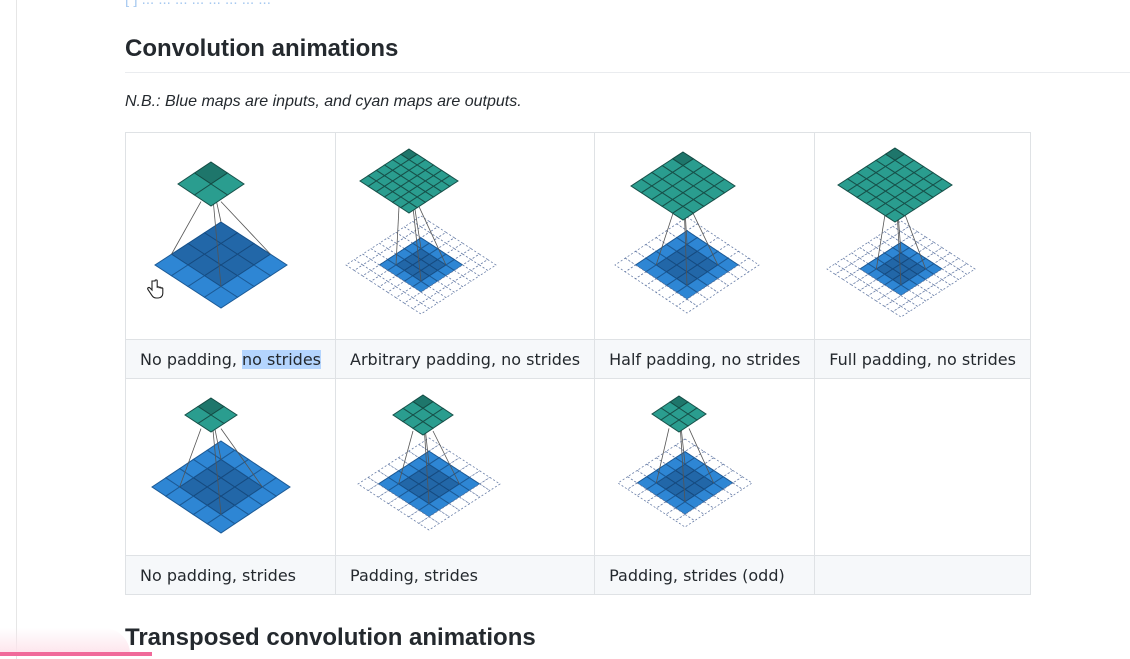  Describe the element at coordinates (221, 465) in the screenshot. I see `animation-no-padding-strides` at that location.